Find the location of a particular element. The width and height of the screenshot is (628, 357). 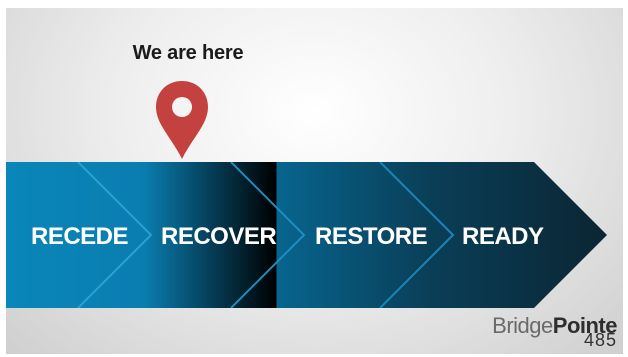

step-recover: RECOVER is located at coordinates (219, 236).